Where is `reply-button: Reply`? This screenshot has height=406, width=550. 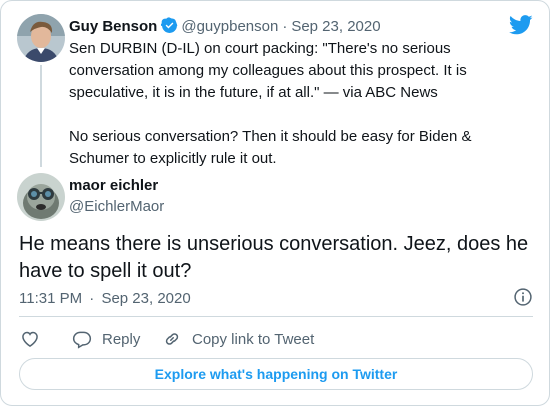 reply-button: Reply is located at coordinates (106, 339).